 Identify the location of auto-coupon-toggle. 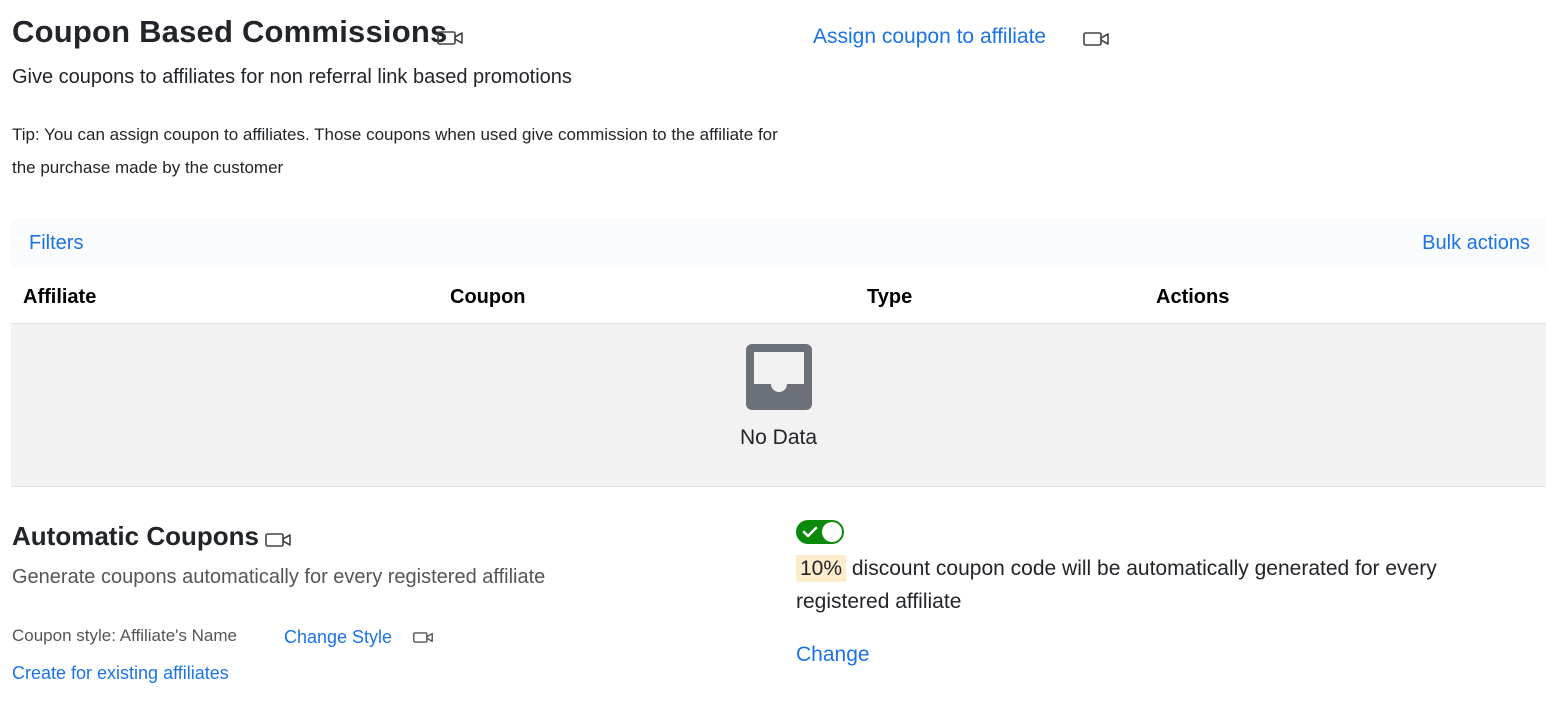
(820, 532).